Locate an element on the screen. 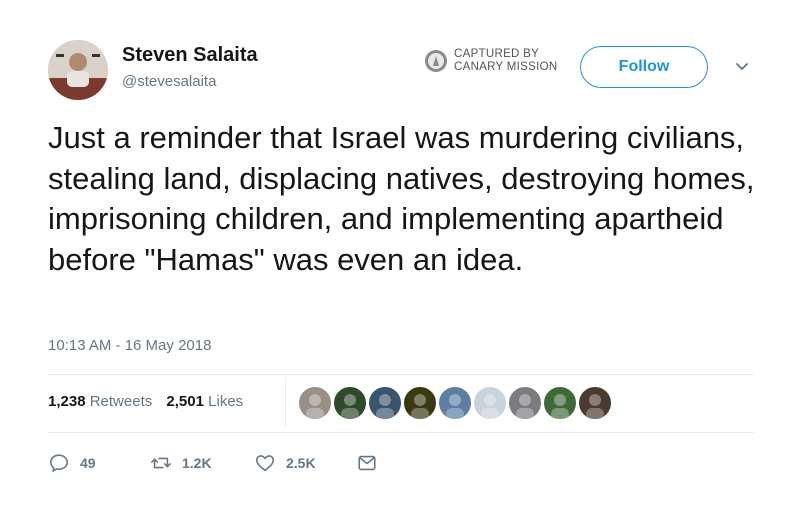 This screenshot has height=510, width=800. watermark-text: CAPTURED BY CANARY MISSION is located at coordinates (505, 61).